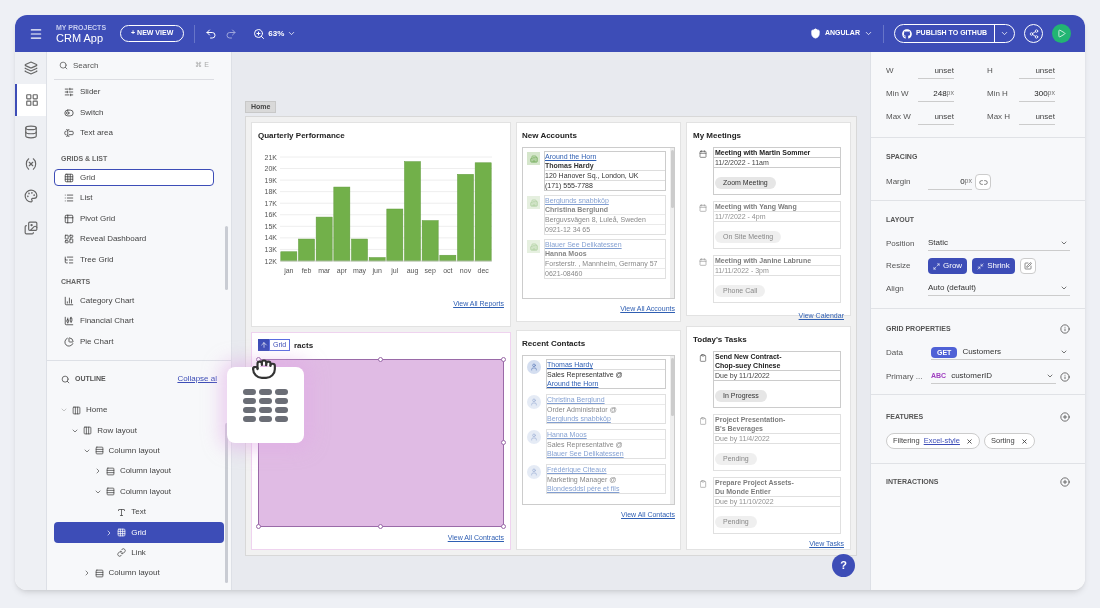  What do you see at coordinates (139, 430) in the screenshot?
I see `outline-item: Row layout` at bounding box center [139, 430].